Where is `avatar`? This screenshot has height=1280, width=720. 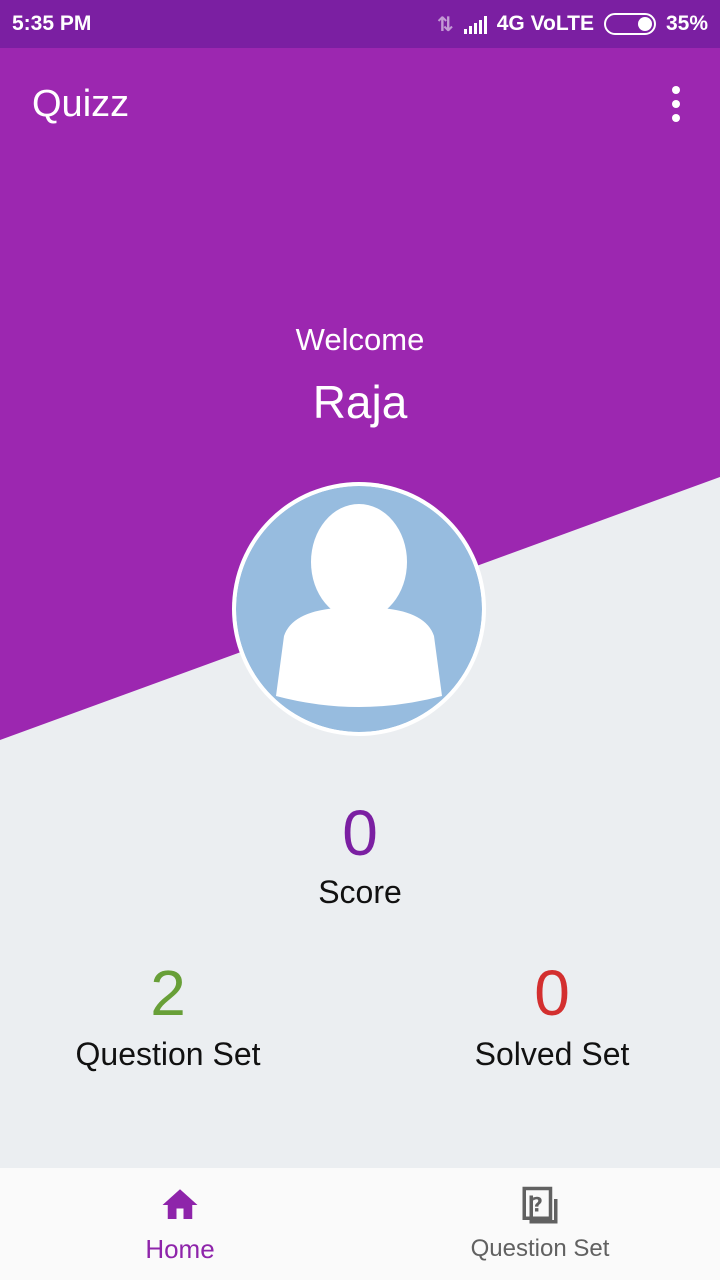
avatar is located at coordinates (359, 609).